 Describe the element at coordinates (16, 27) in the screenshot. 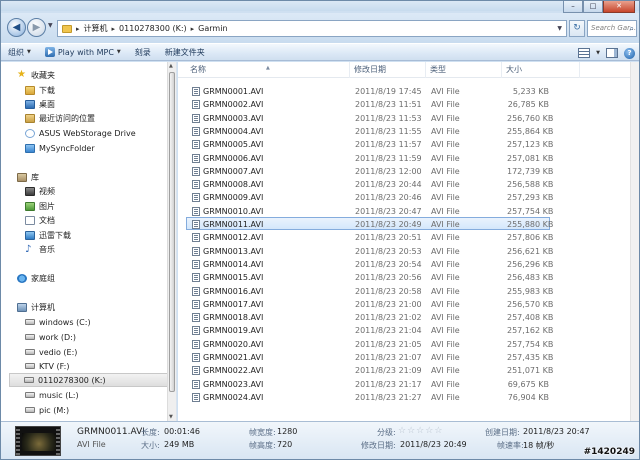

I see `back-button: ◀` at that location.